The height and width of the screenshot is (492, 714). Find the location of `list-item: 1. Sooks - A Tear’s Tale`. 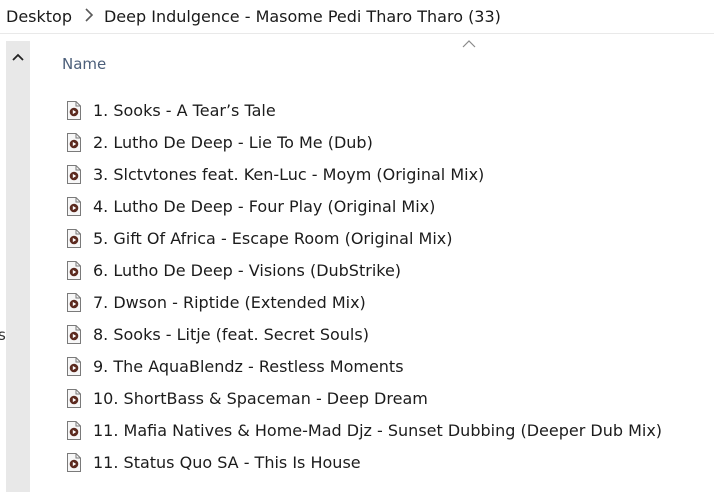

list-item: 1. Sooks - A Tear’s Tale is located at coordinates (364, 110).